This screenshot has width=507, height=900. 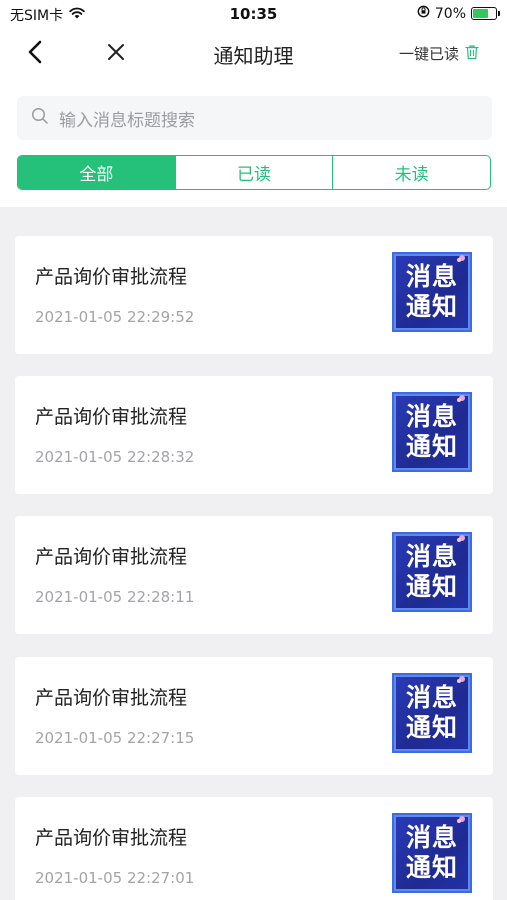 I want to click on battery-level, so click(x=481, y=13).